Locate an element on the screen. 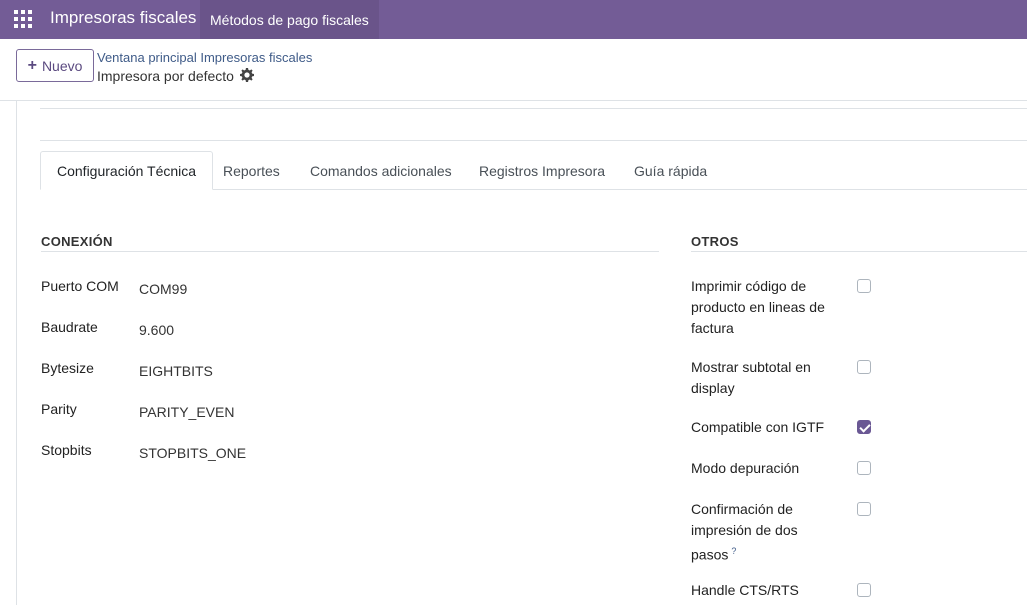 The width and height of the screenshot is (1027, 605). sheet-border is located at coordinates (16, 353).